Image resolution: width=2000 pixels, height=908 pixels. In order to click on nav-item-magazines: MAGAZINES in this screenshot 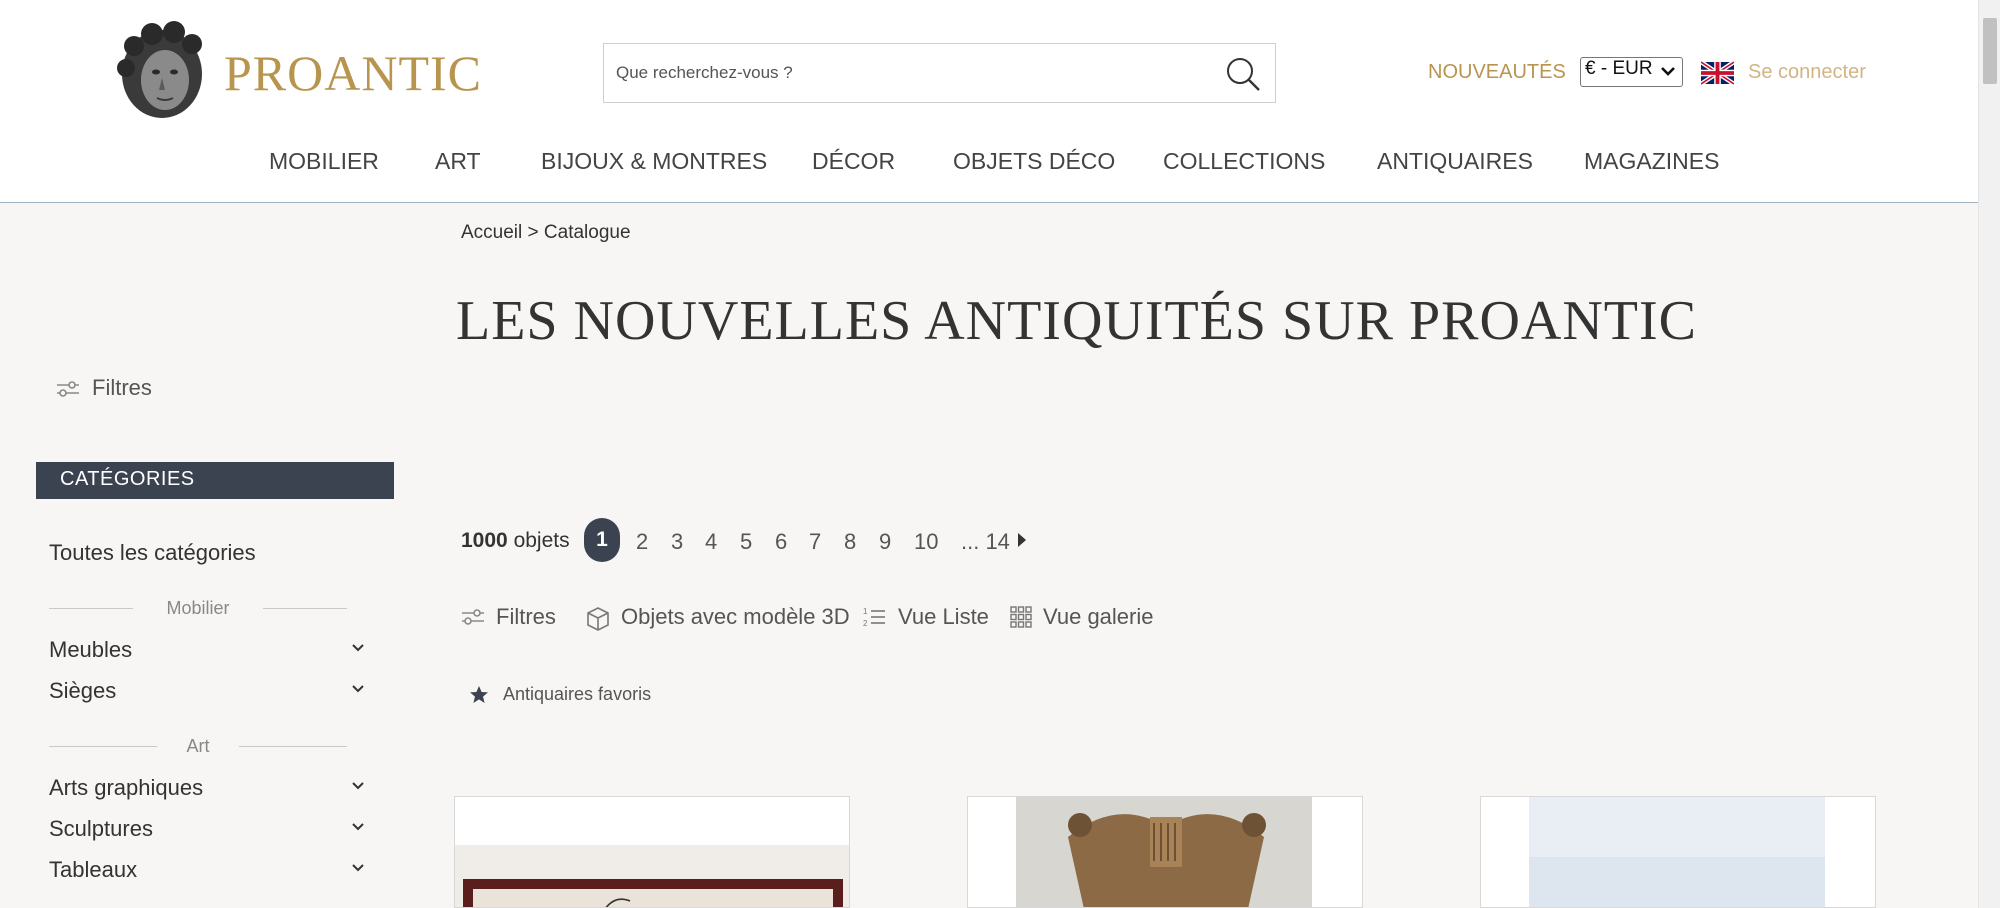, I will do `click(1651, 161)`.